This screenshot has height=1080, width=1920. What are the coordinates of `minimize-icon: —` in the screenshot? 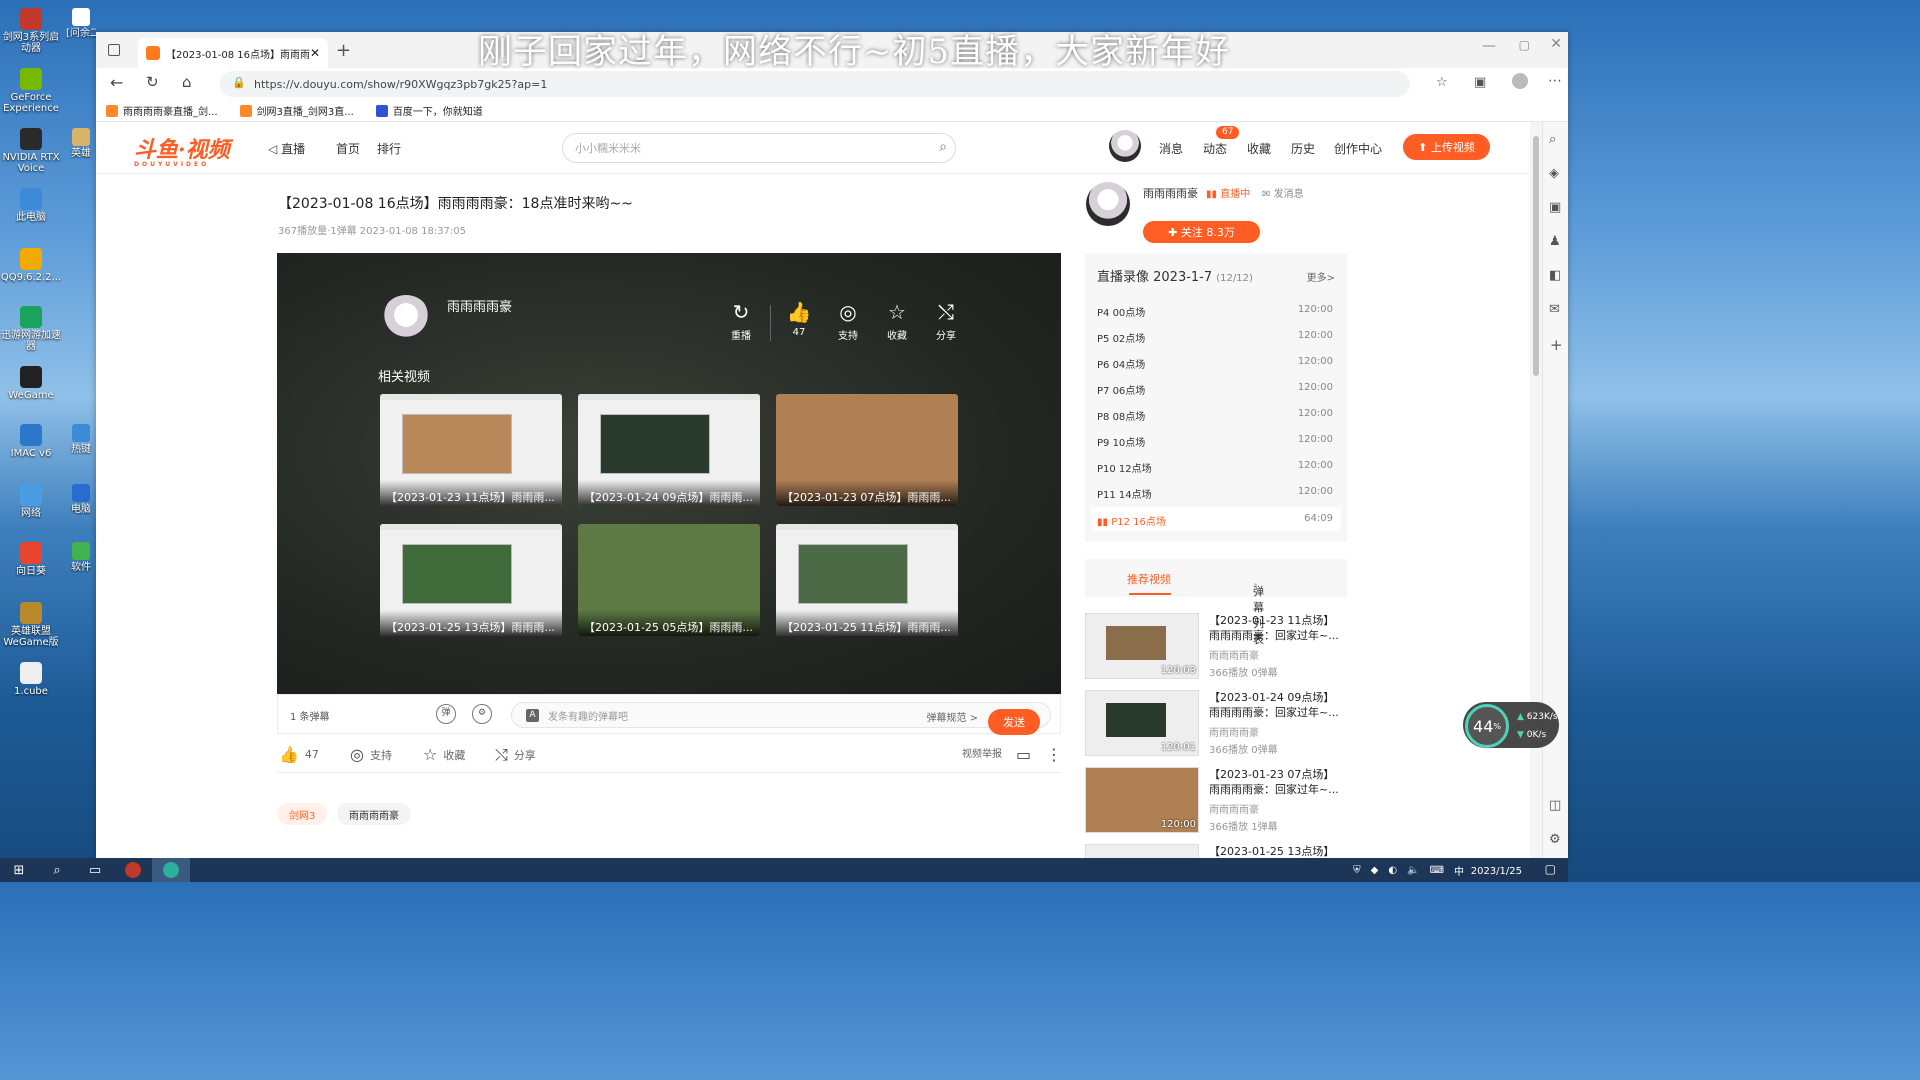 It's located at (1489, 46).